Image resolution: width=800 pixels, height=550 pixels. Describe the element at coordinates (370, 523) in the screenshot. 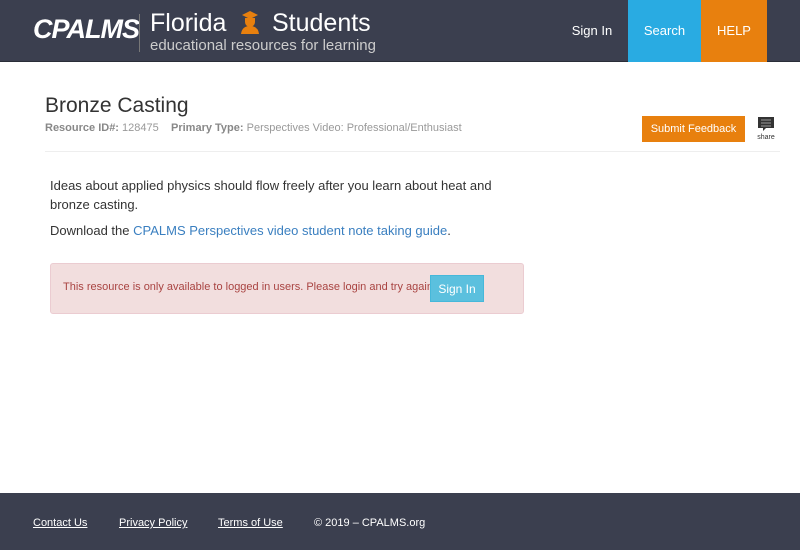

I see `copyright: © 2019 – CPALMS.org` at that location.